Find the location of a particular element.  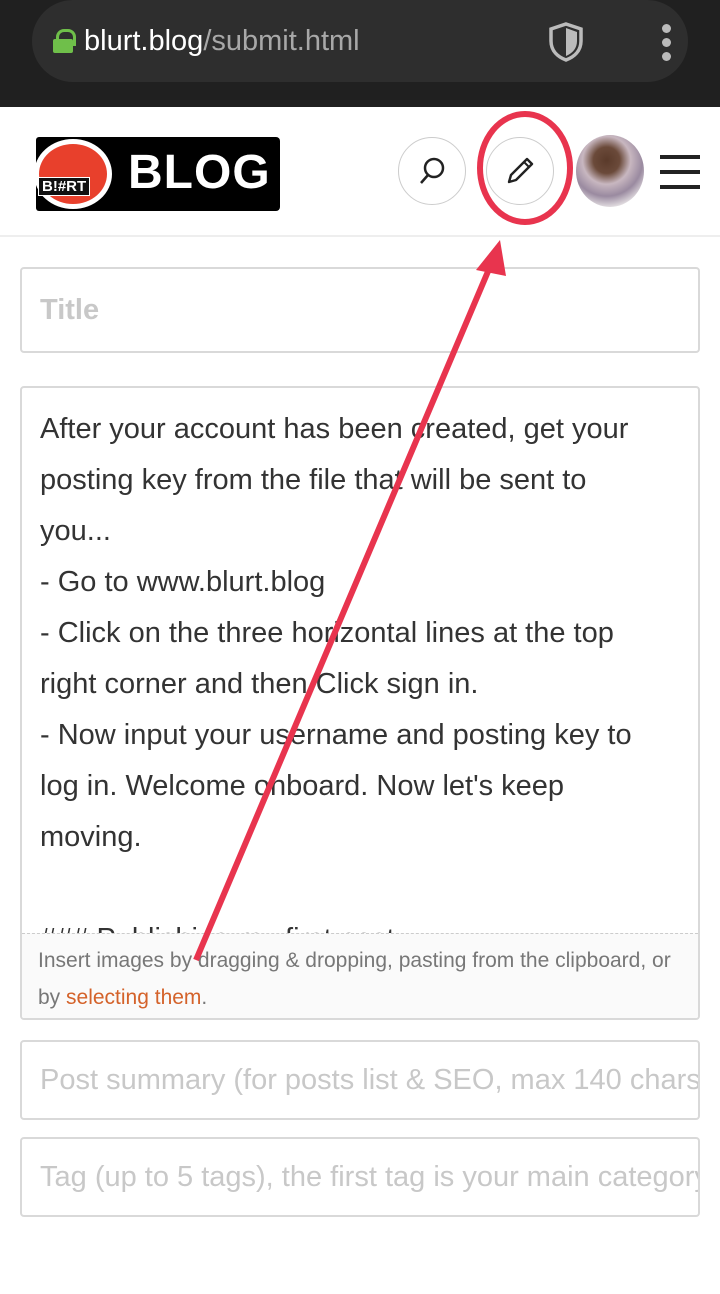

logo-text: BLOG is located at coordinates (199, 172).